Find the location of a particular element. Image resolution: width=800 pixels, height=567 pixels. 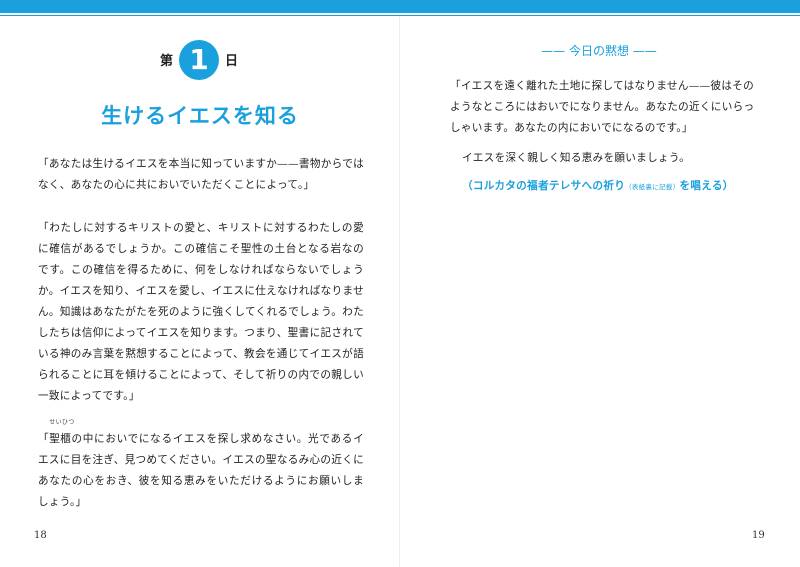

prayer-instruction: （コルカタの福者テレサへの祈り（表紙裏に記載）を唱える） is located at coordinates (598, 185).